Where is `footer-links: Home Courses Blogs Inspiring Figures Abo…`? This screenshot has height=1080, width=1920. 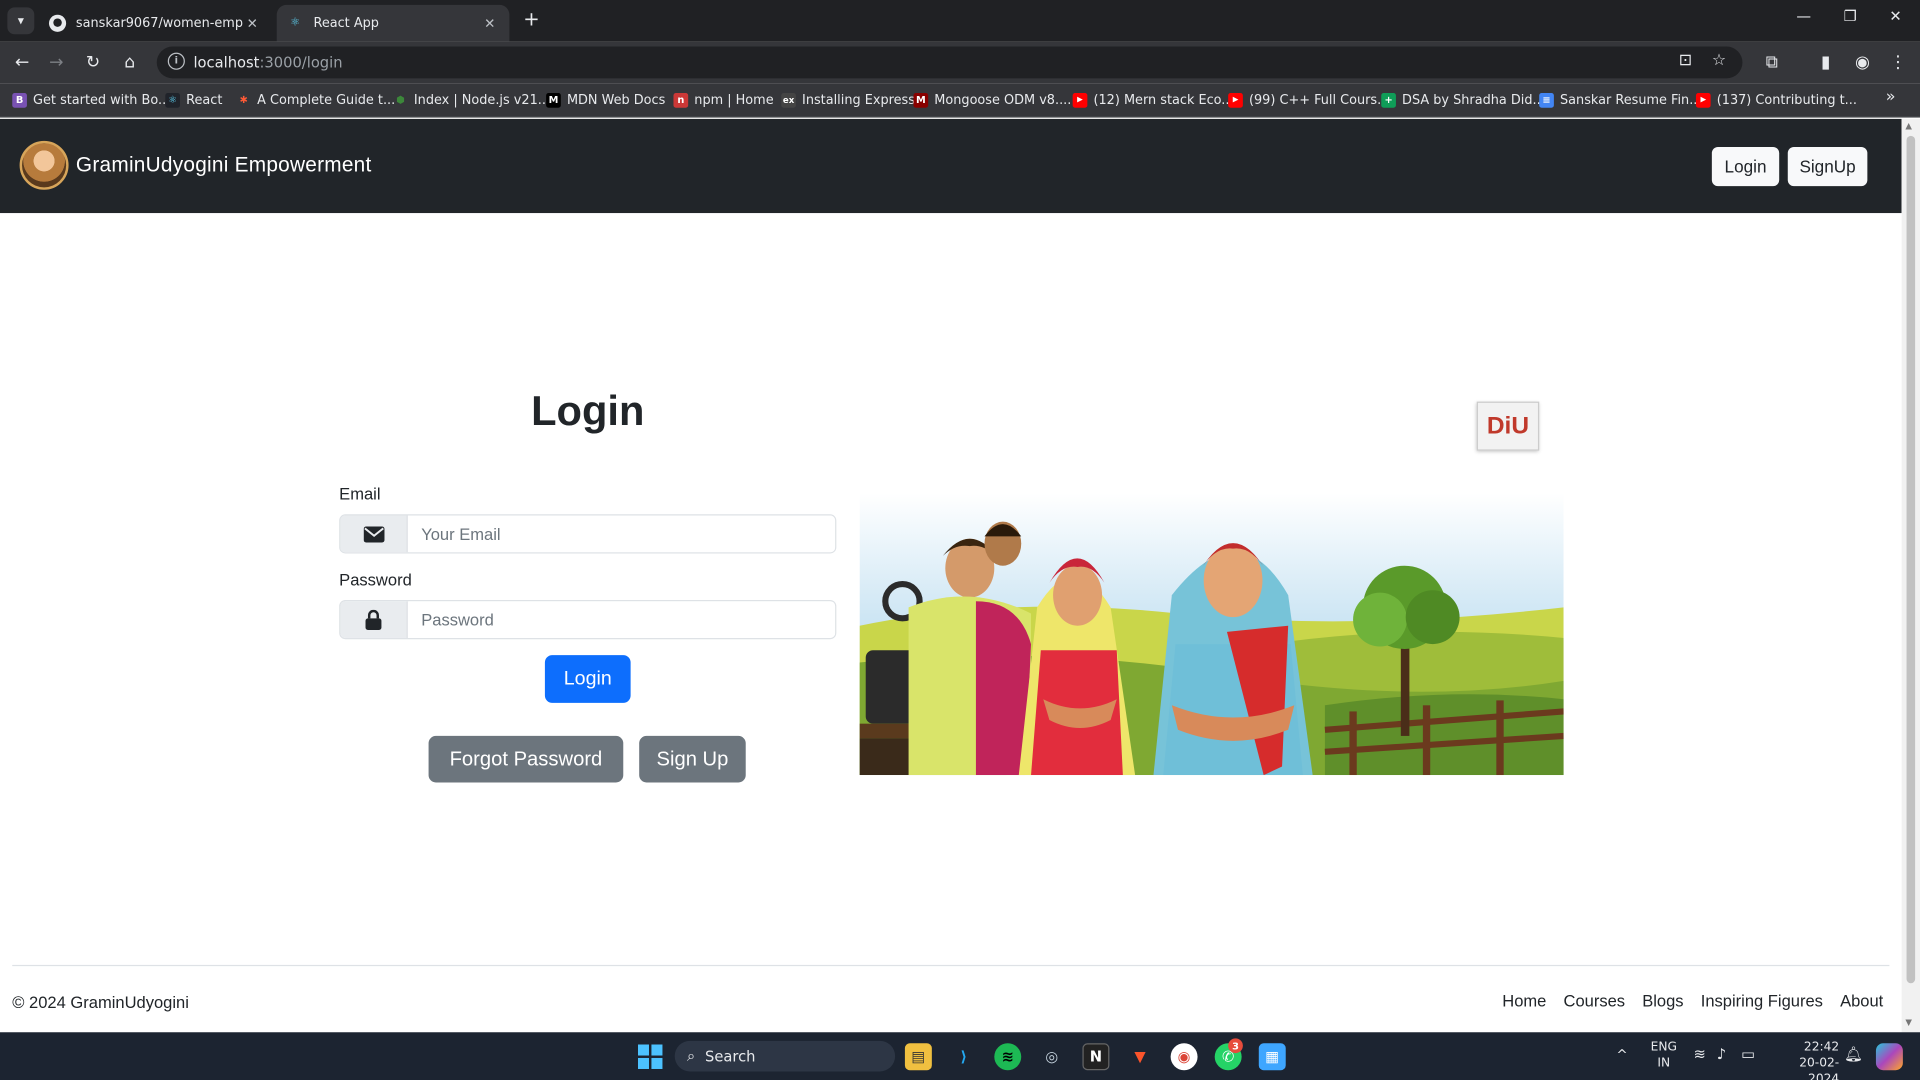
footer-links: Home Courses Blogs Inspiring Figures Abo… is located at coordinates (1692, 1001).